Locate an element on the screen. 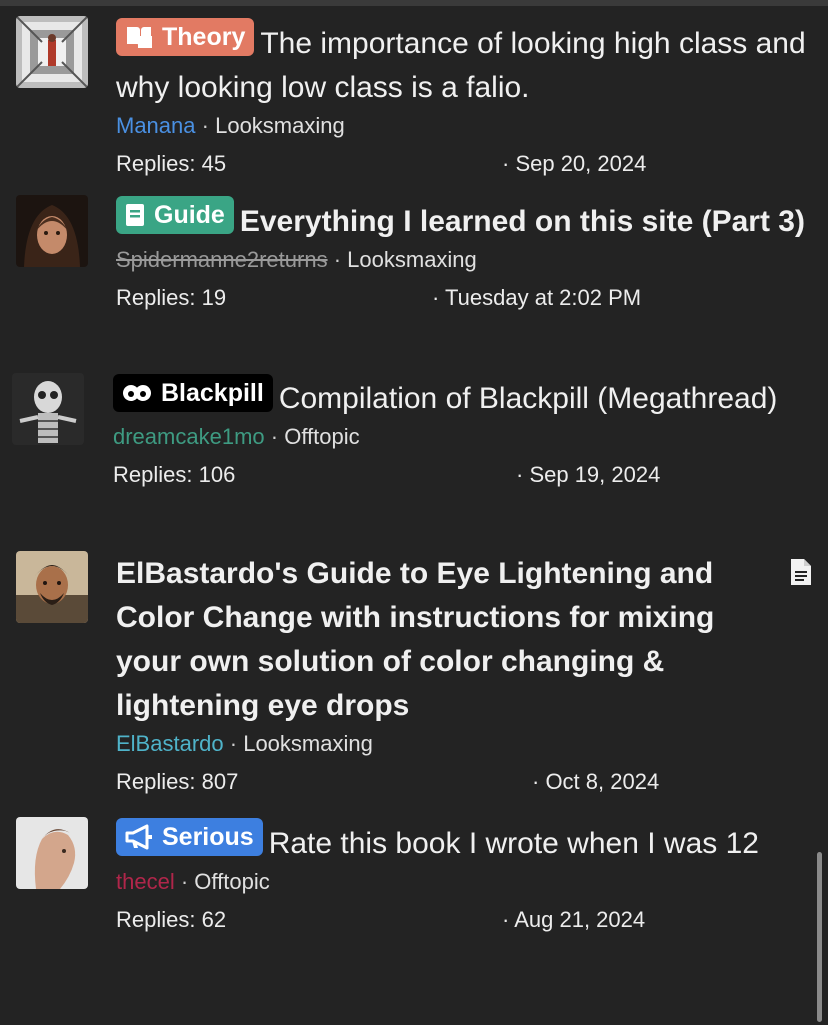  prefix-label: Theory is located at coordinates (204, 37).